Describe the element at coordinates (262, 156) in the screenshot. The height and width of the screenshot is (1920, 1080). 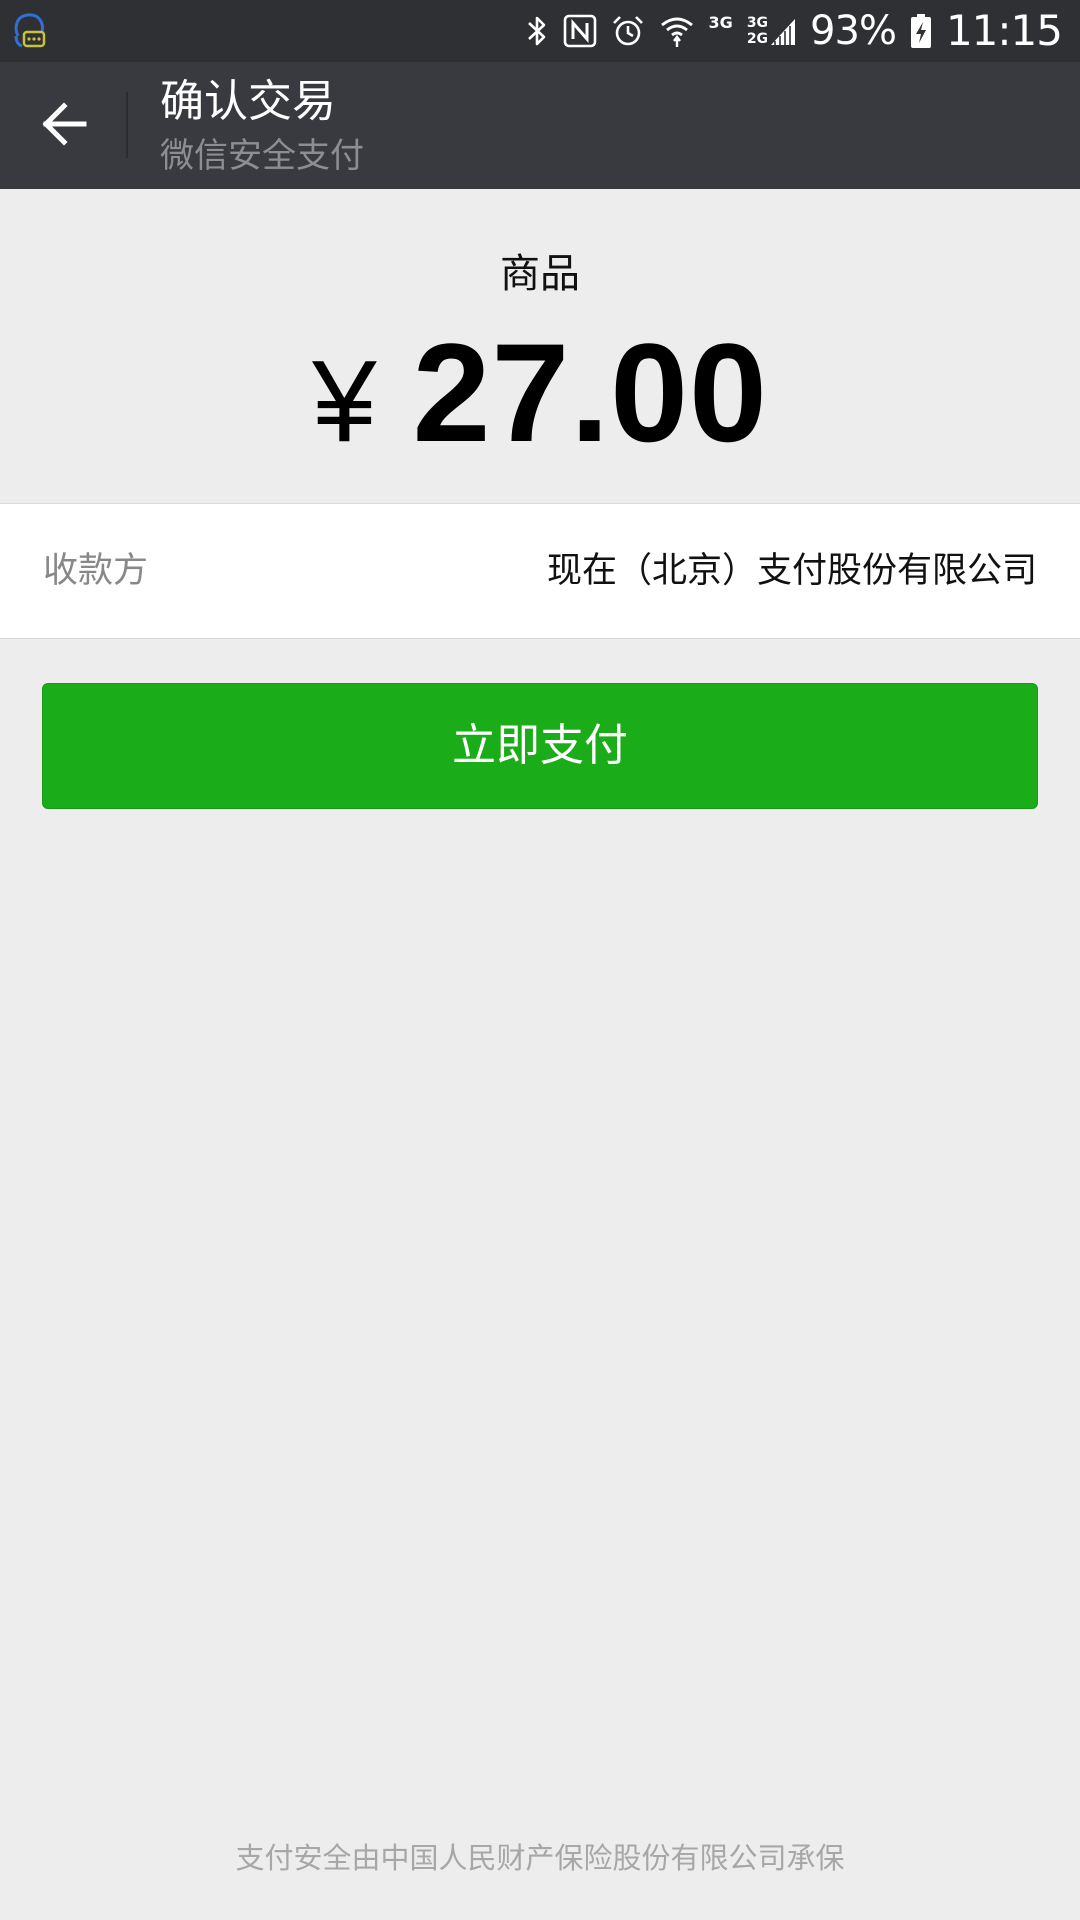
I see `page-subtitle: 微信安全支付` at that location.